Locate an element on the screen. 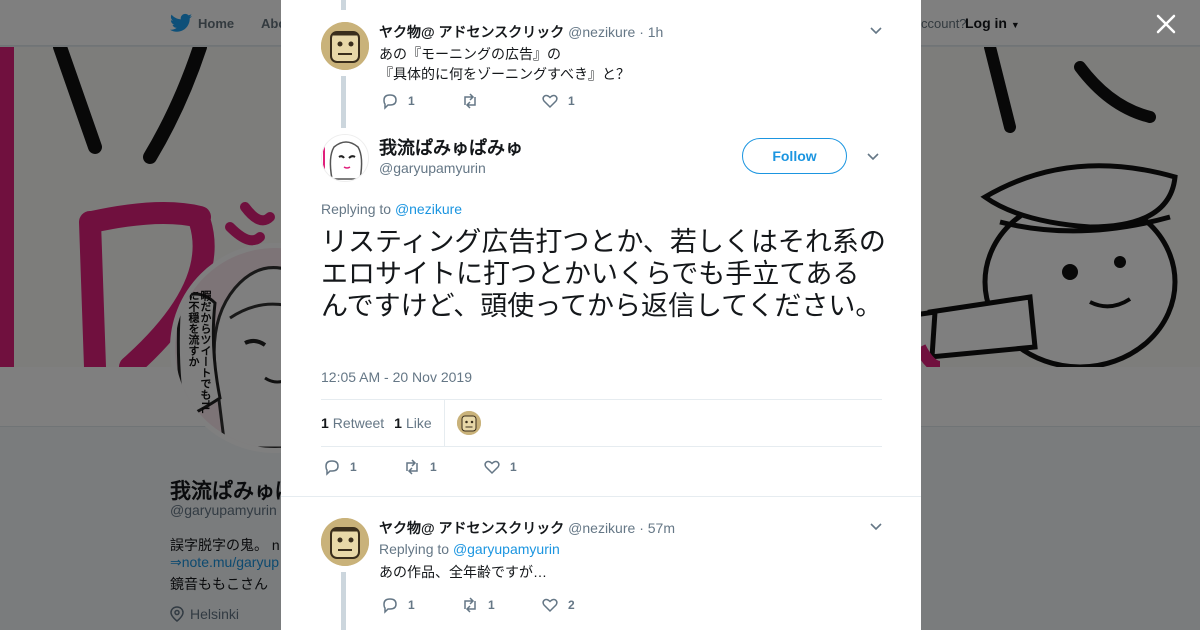  main-tweet-avatar is located at coordinates (345, 158).